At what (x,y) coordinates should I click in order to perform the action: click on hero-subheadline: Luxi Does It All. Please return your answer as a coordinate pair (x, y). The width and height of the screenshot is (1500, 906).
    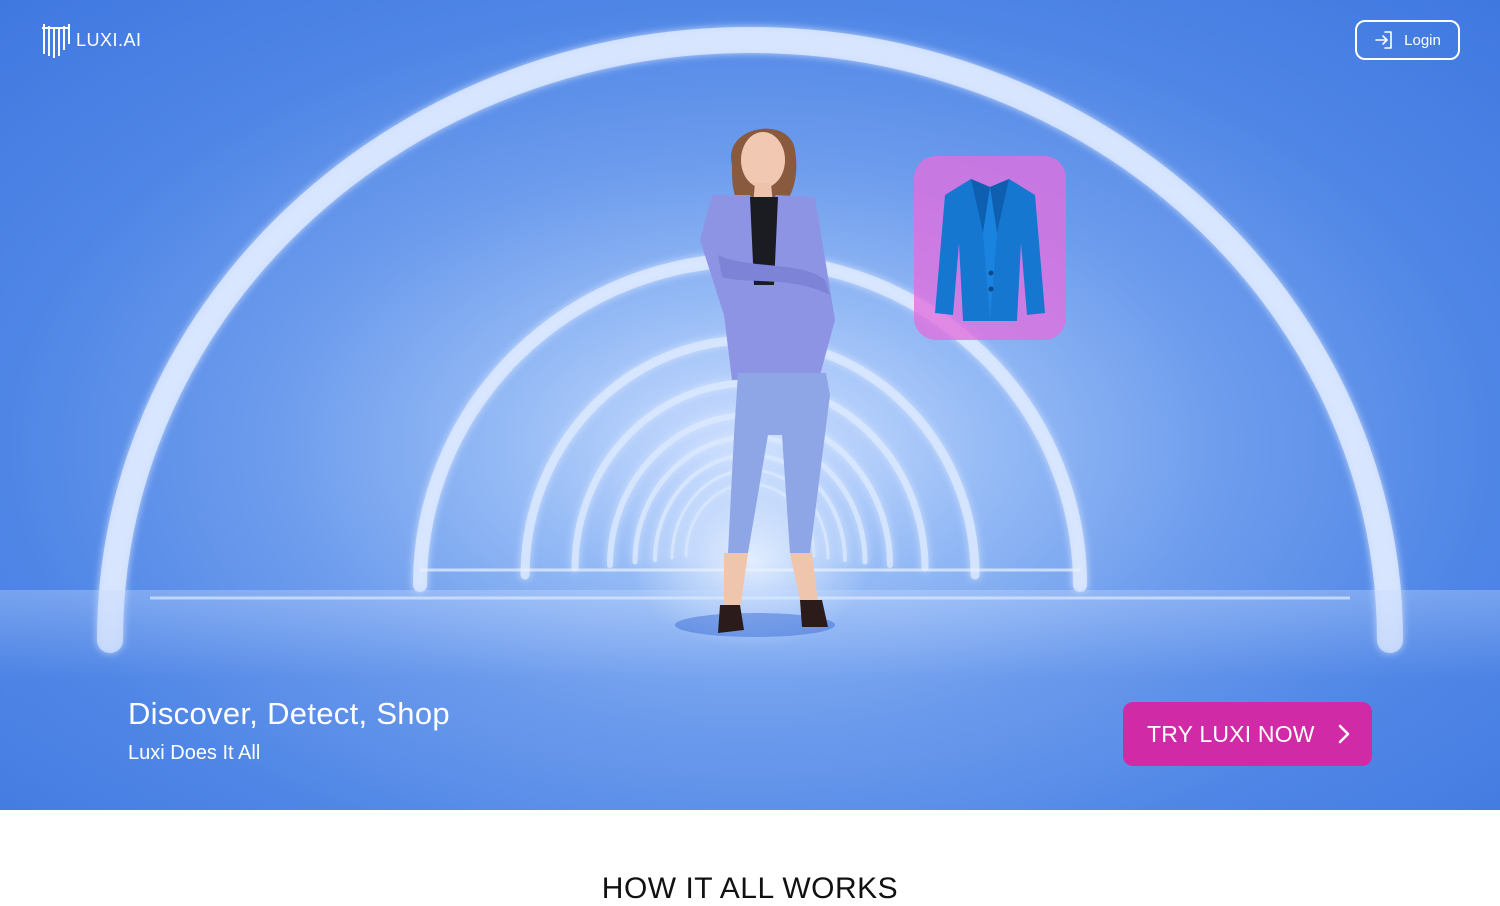
    Looking at the image, I should click on (194, 753).